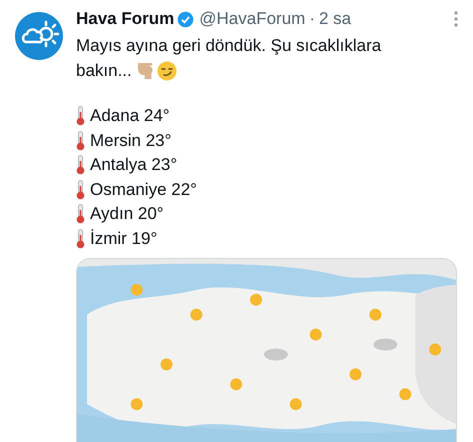  Describe the element at coordinates (127, 214) in the screenshot. I see `temperature-text: Aydın 20°` at that location.